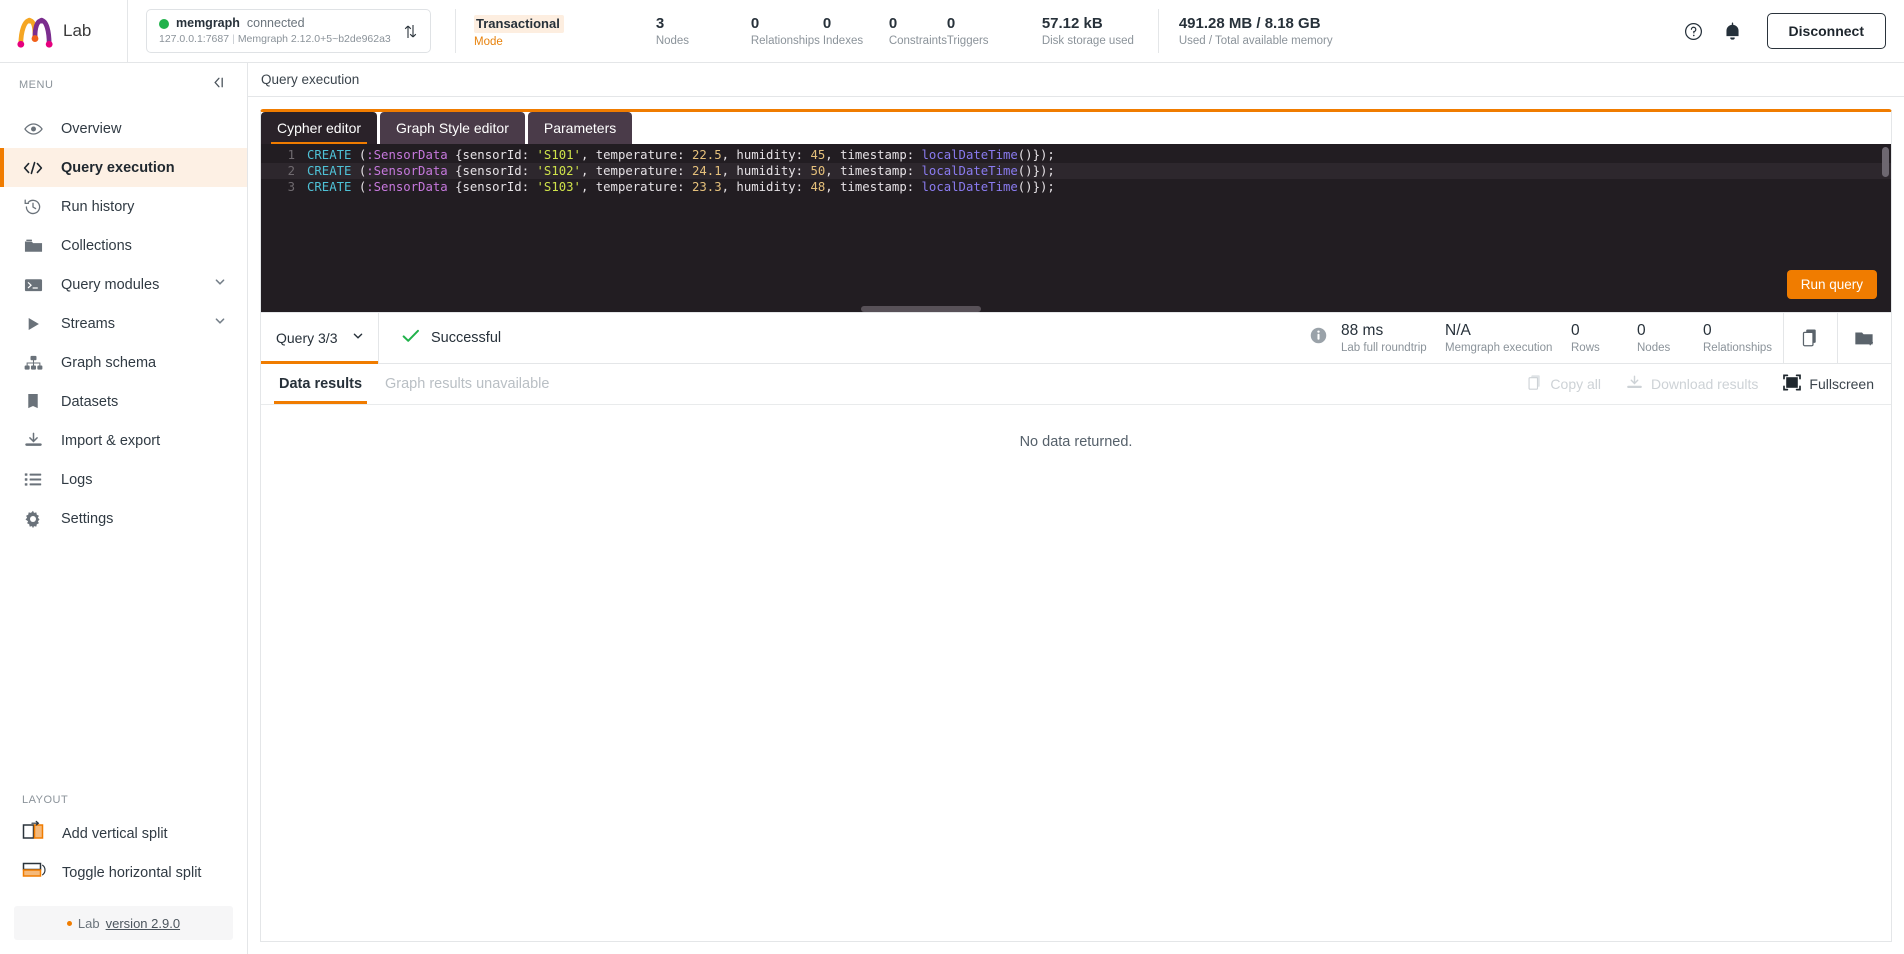 The height and width of the screenshot is (954, 1904). What do you see at coordinates (123, 206) in the screenshot?
I see `sidebar-item-run-history: Run history` at bounding box center [123, 206].